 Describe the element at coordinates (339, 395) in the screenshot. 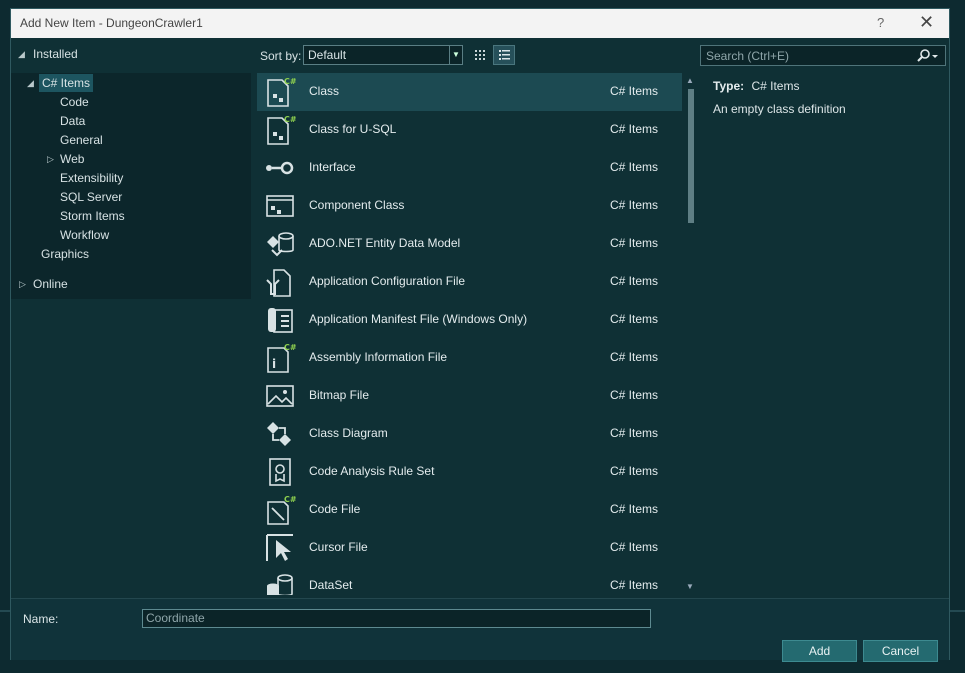

I see `item-name: Bitmap File` at that location.